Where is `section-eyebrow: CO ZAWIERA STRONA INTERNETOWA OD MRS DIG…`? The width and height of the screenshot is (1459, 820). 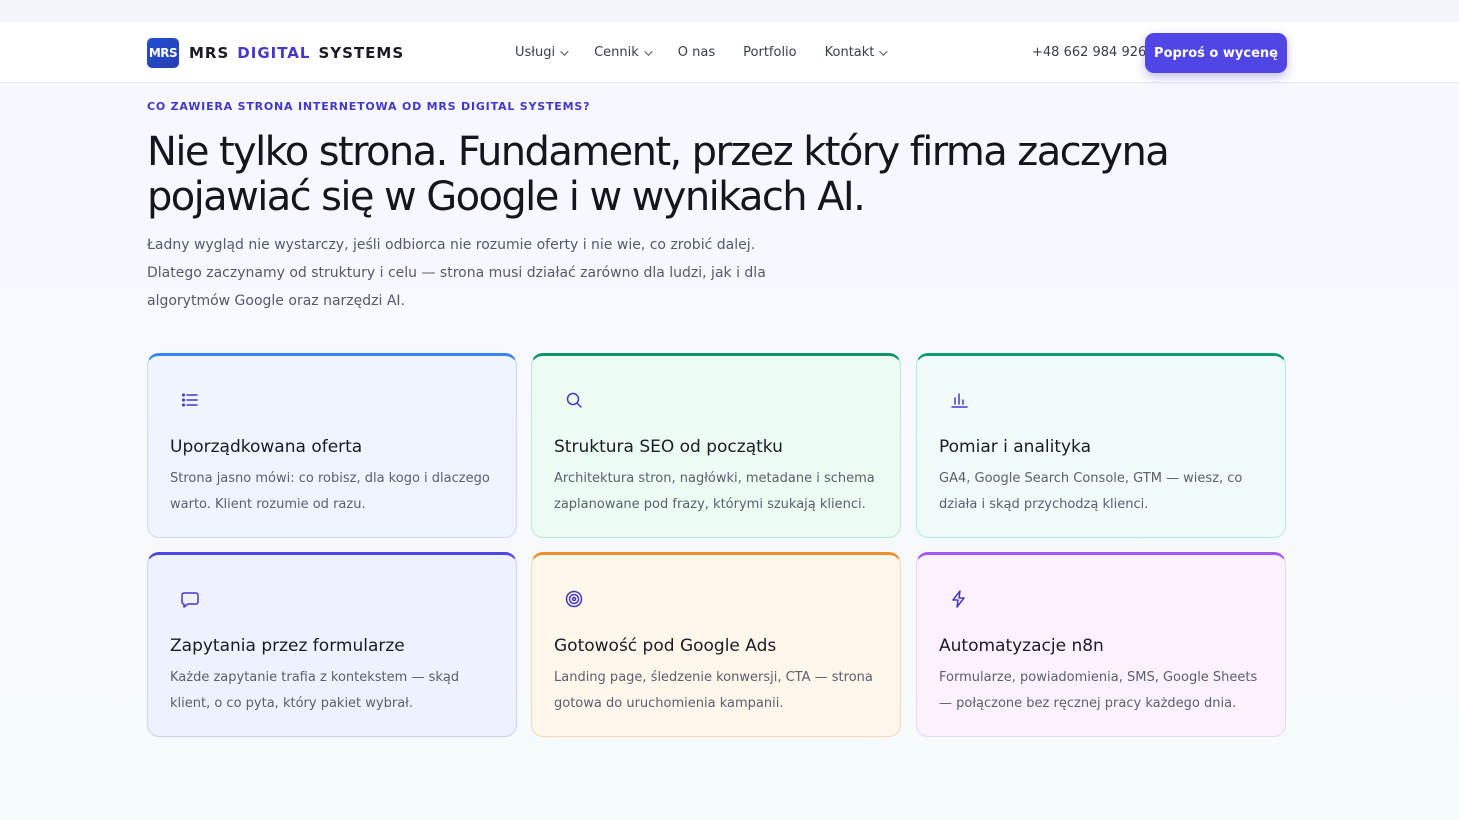 section-eyebrow: CO ZAWIERA STRONA INTERNETOWA OD MRS DIG… is located at coordinates (369, 106).